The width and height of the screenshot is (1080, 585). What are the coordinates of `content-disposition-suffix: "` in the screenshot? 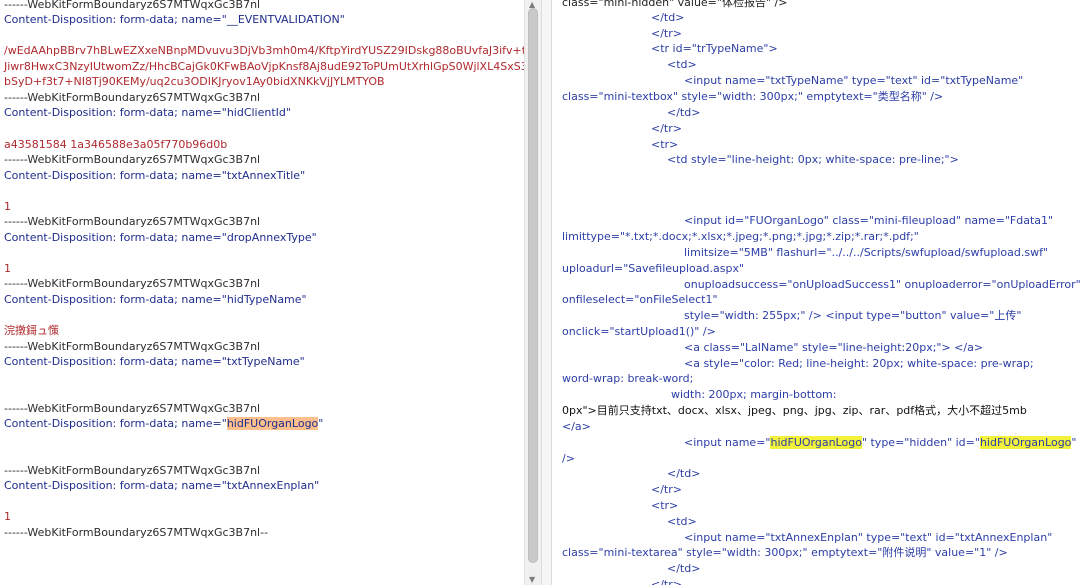 It's located at (321, 423).